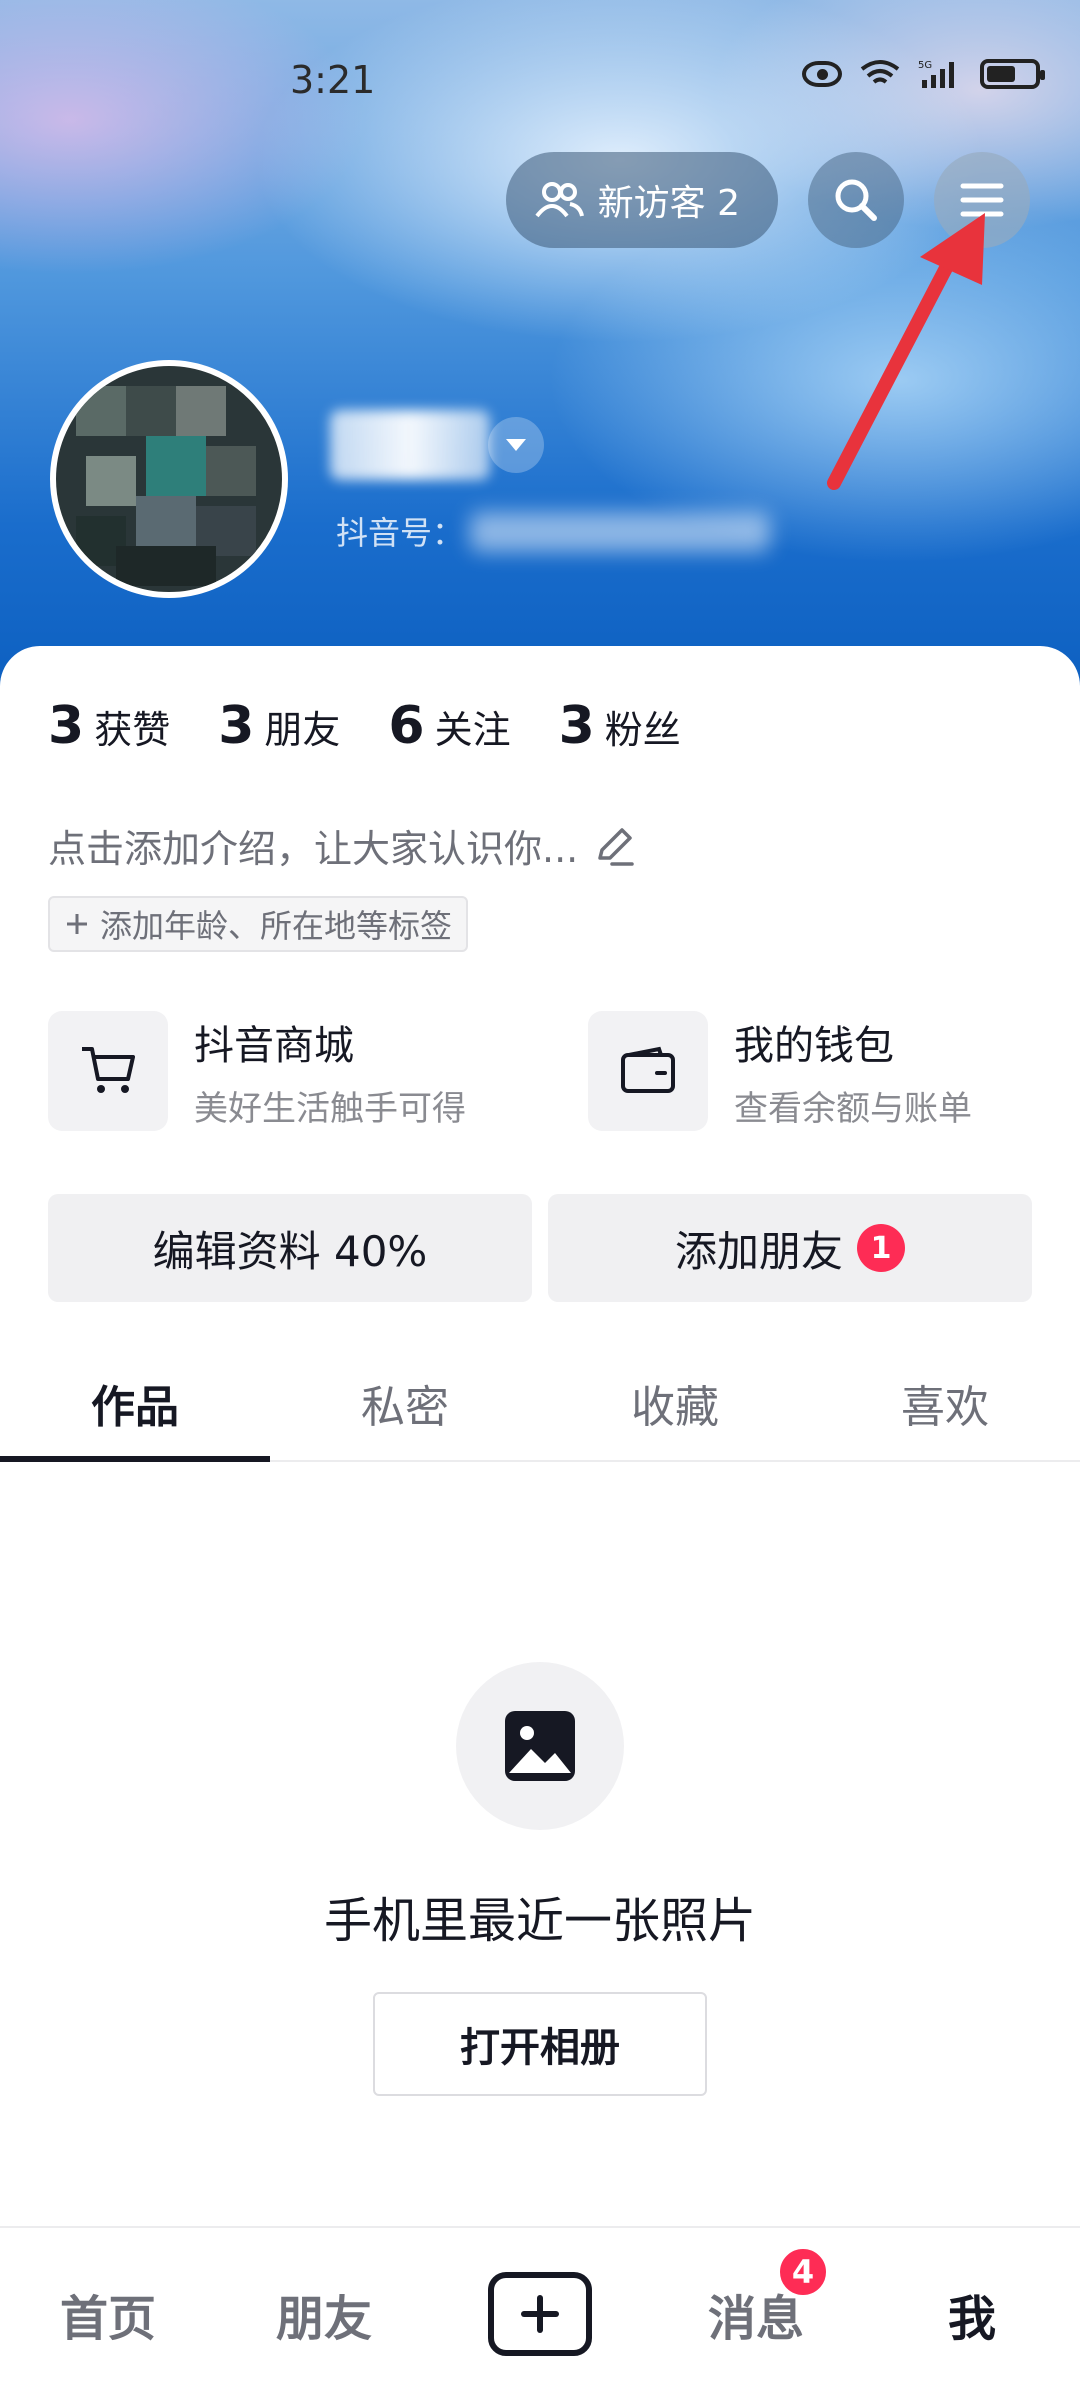  Describe the element at coordinates (616, 846) in the screenshot. I see `pencil-icon` at that location.